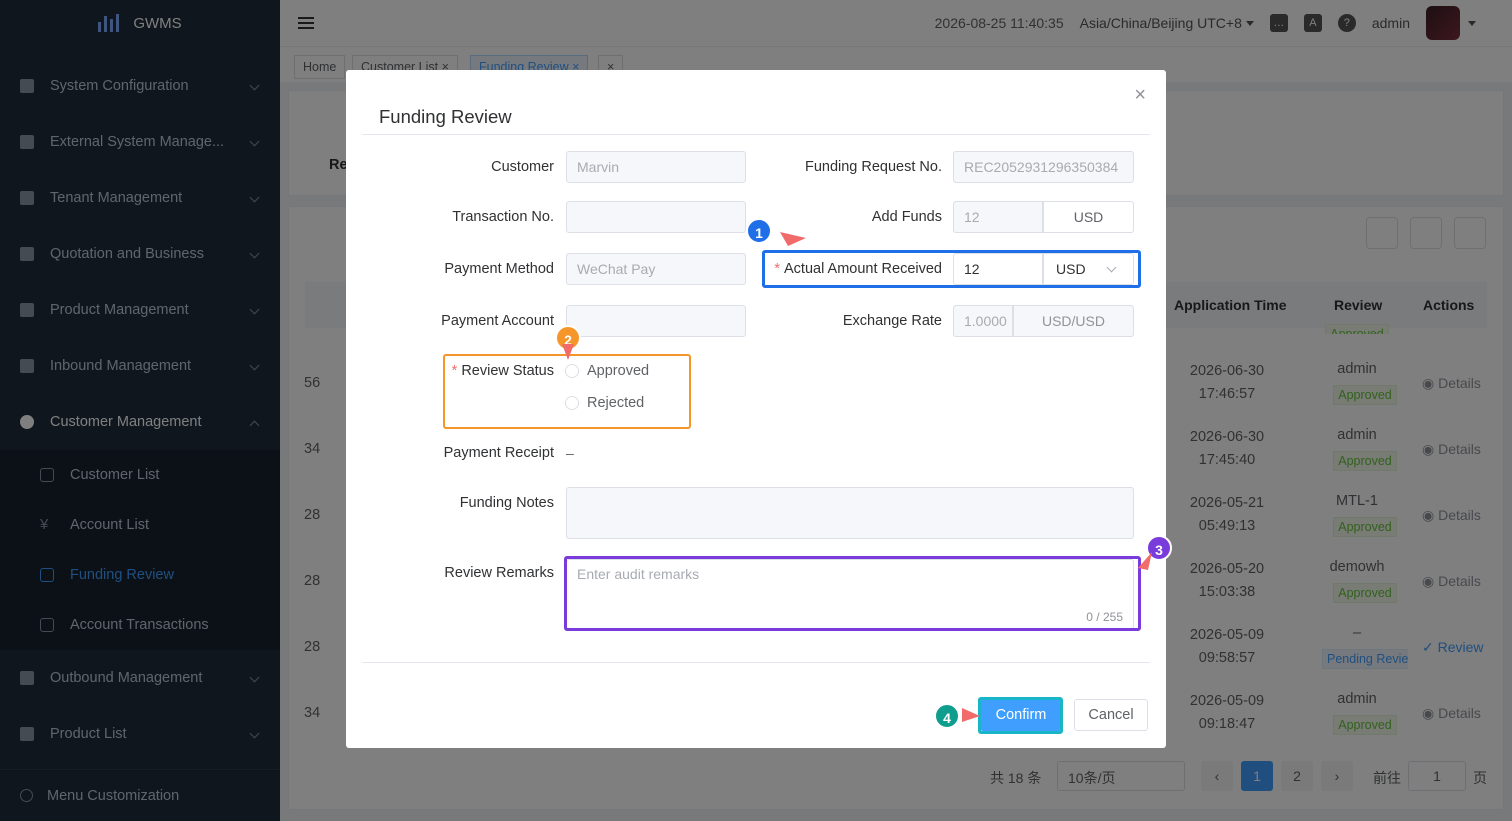  Describe the element at coordinates (1088, 269) in the screenshot. I see `actual-amount-currency-select: USD` at that location.